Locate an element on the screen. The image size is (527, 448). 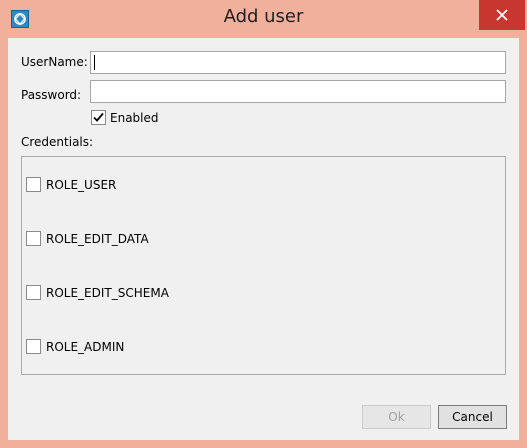
text-caret is located at coordinates (94, 62).